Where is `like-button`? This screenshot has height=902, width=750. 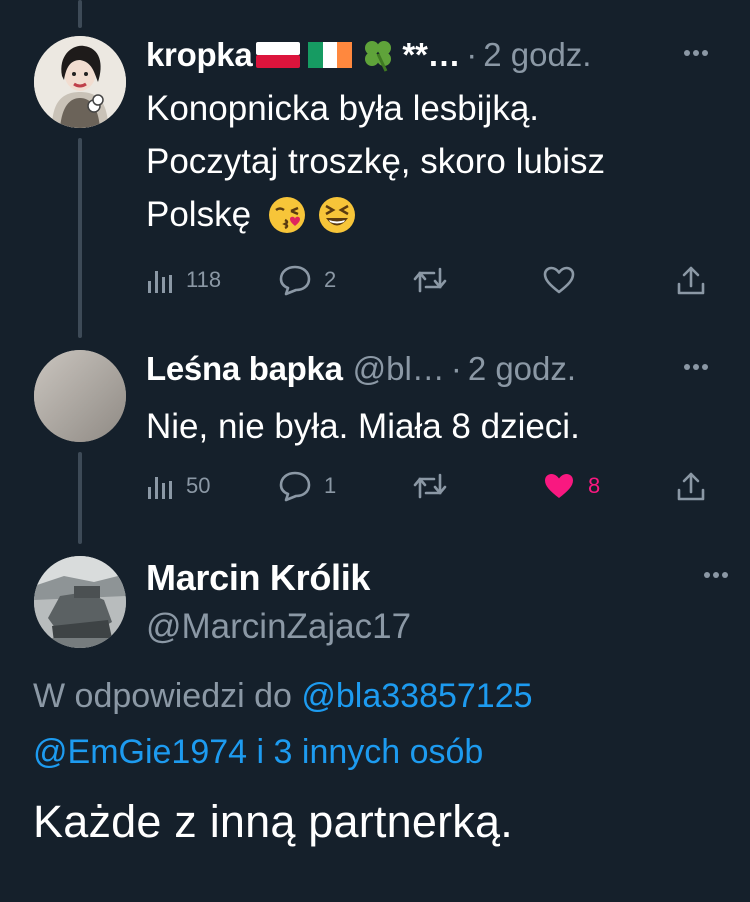
like-button is located at coordinates (565, 280).